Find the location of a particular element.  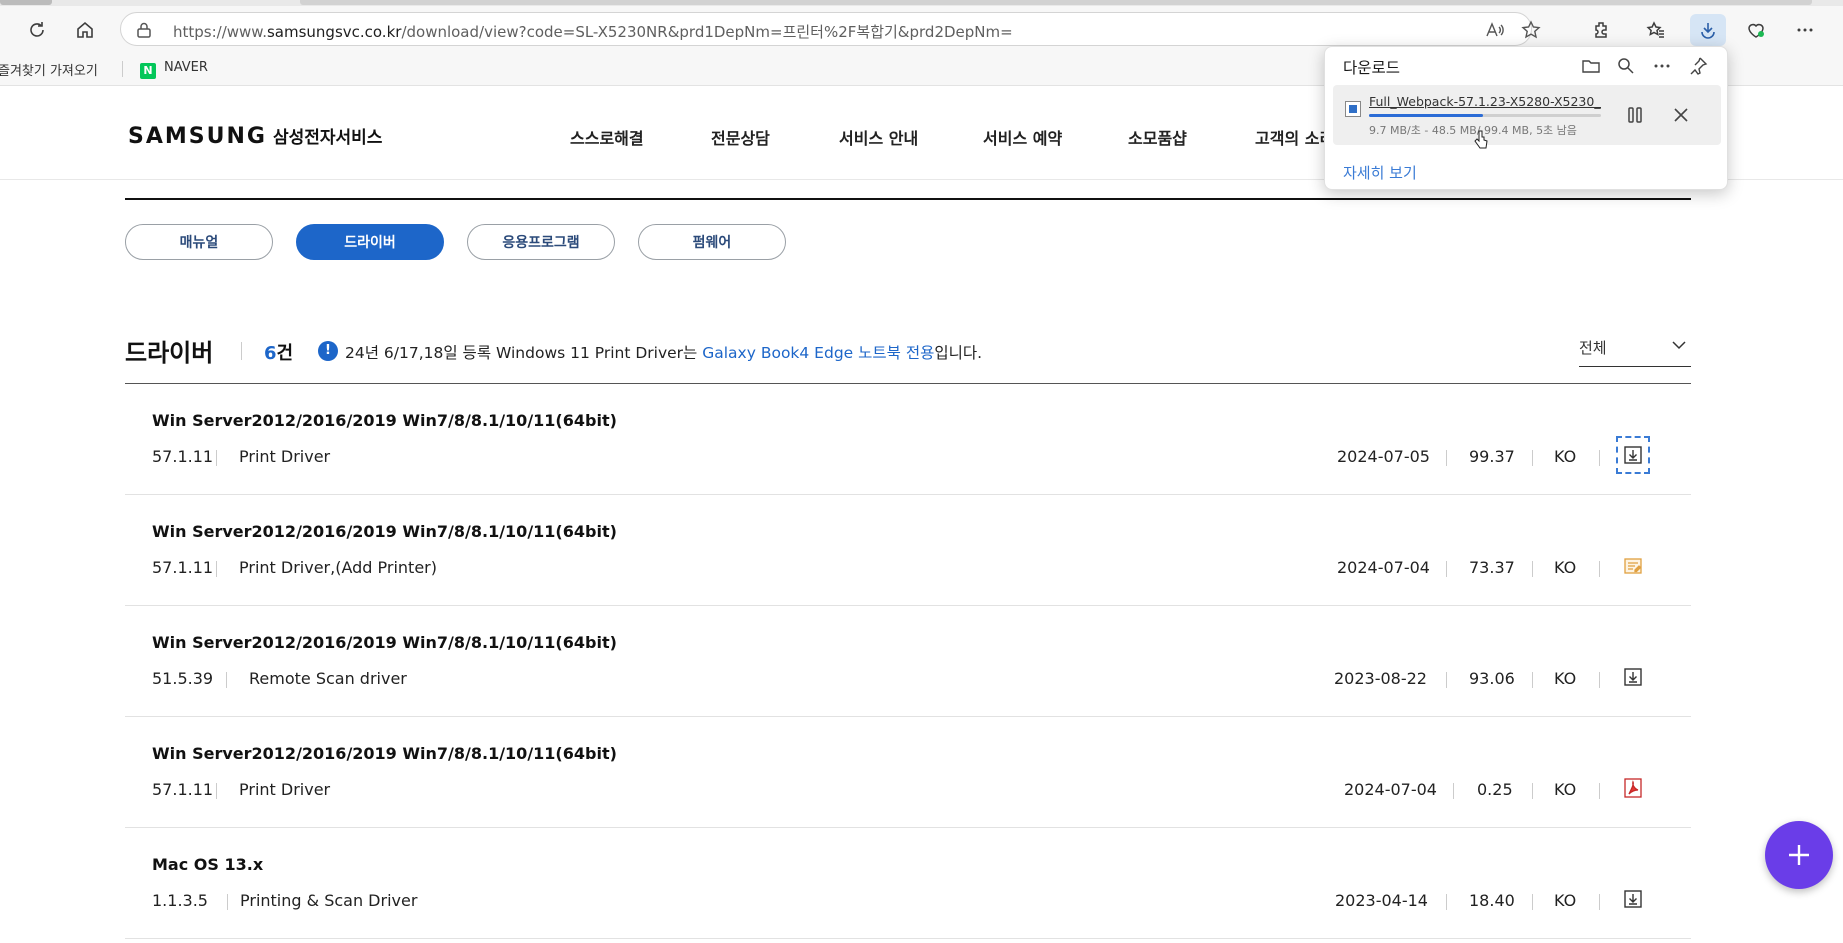

tab-driver: 드라이버 is located at coordinates (370, 242).